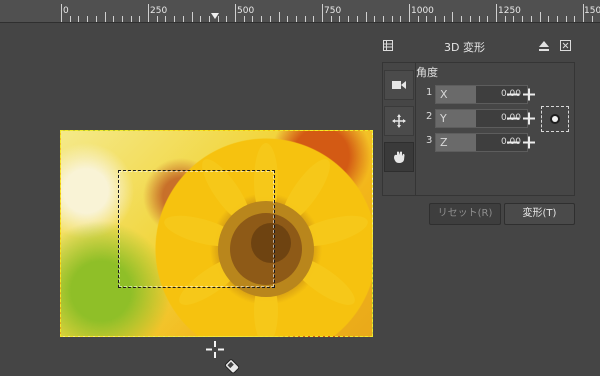 The height and width of the screenshot is (376, 600). What do you see at coordinates (422, 11) in the screenshot?
I see `ruler-label: 1000` at bounding box center [422, 11].